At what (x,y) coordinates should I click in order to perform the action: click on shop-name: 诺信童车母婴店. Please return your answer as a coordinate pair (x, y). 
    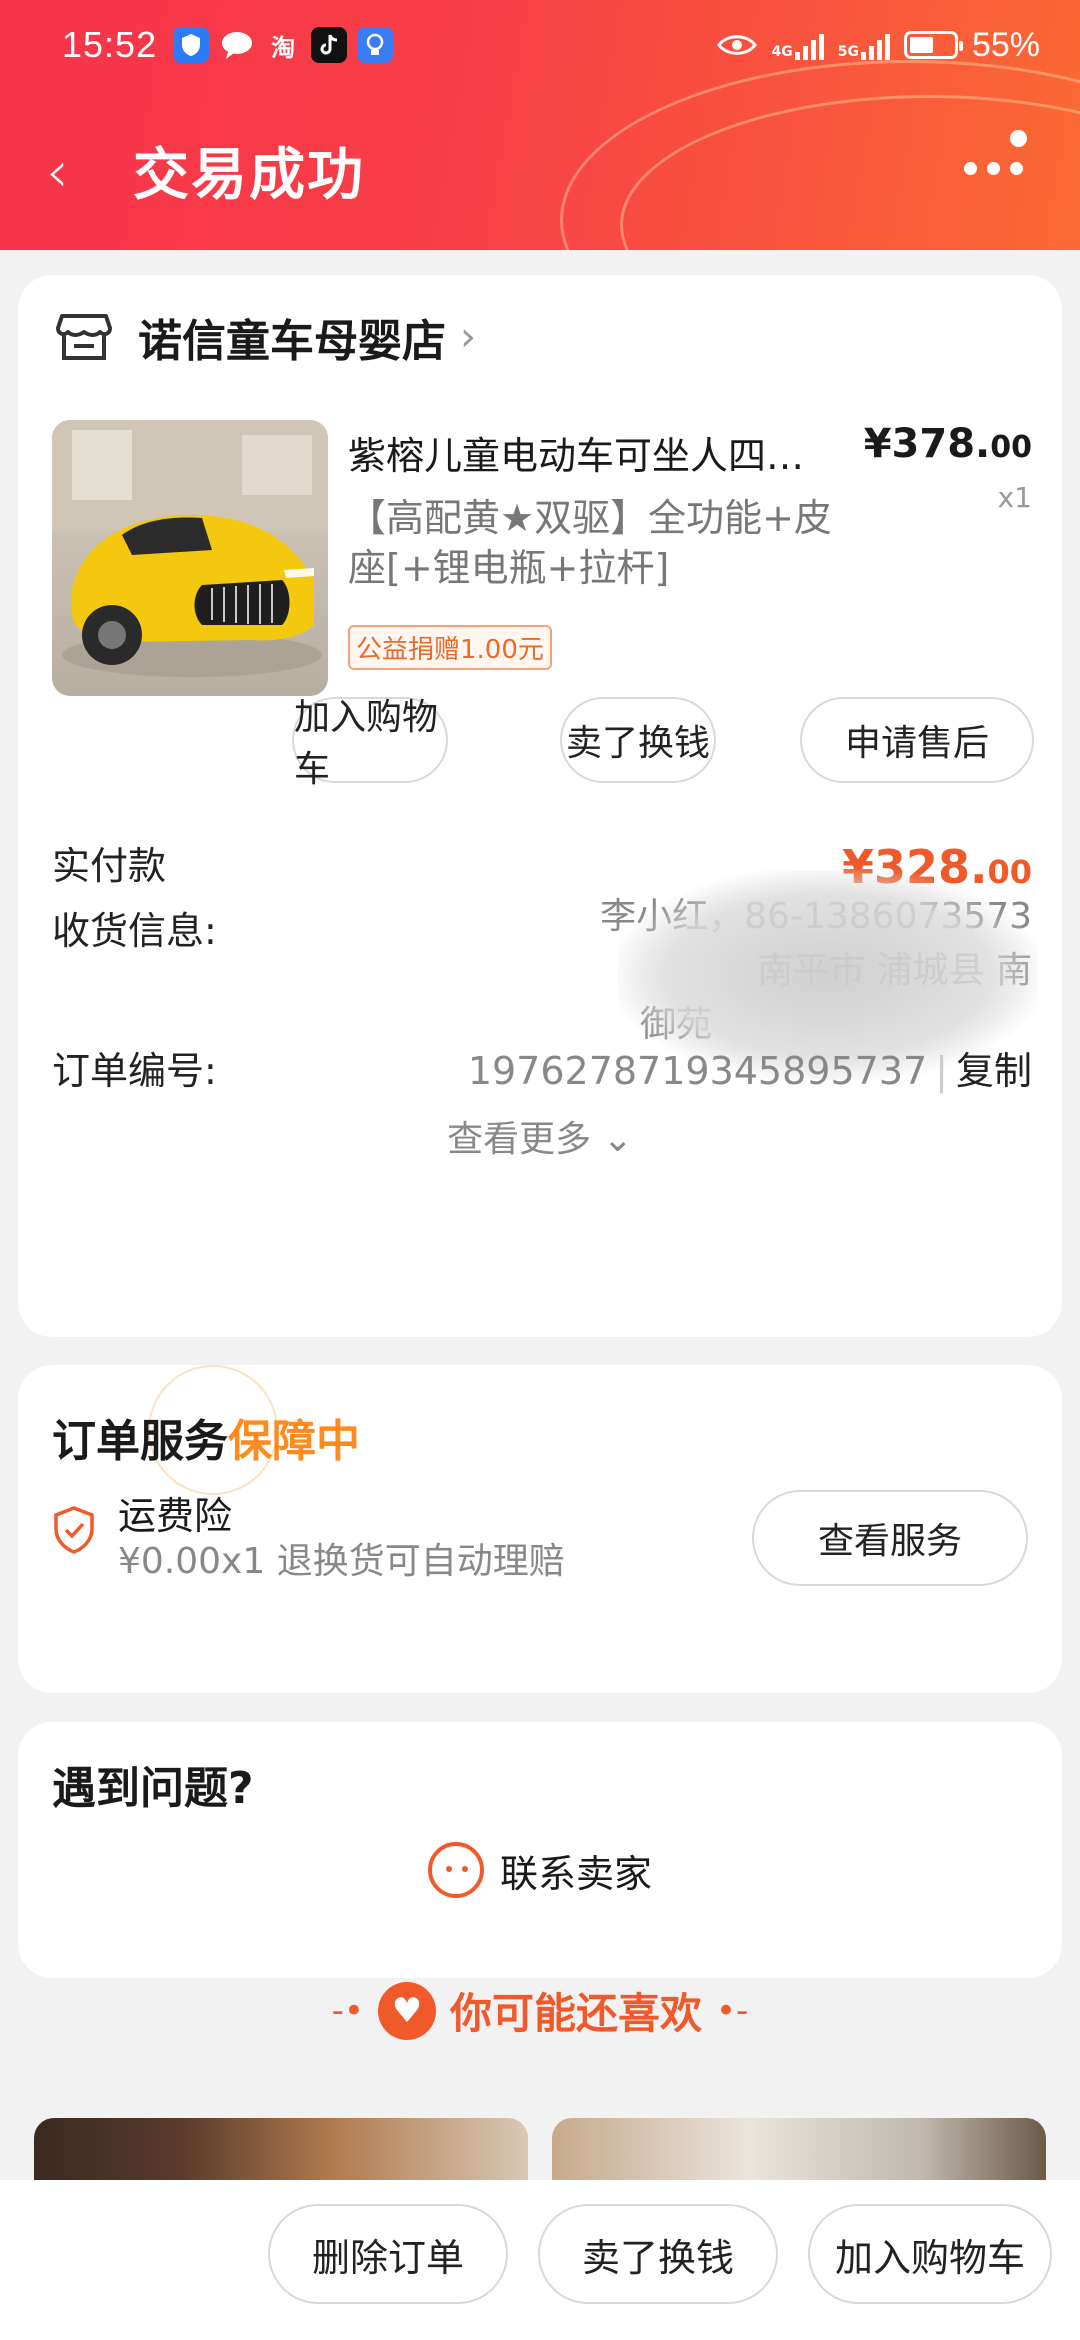
    Looking at the image, I should click on (292, 337).